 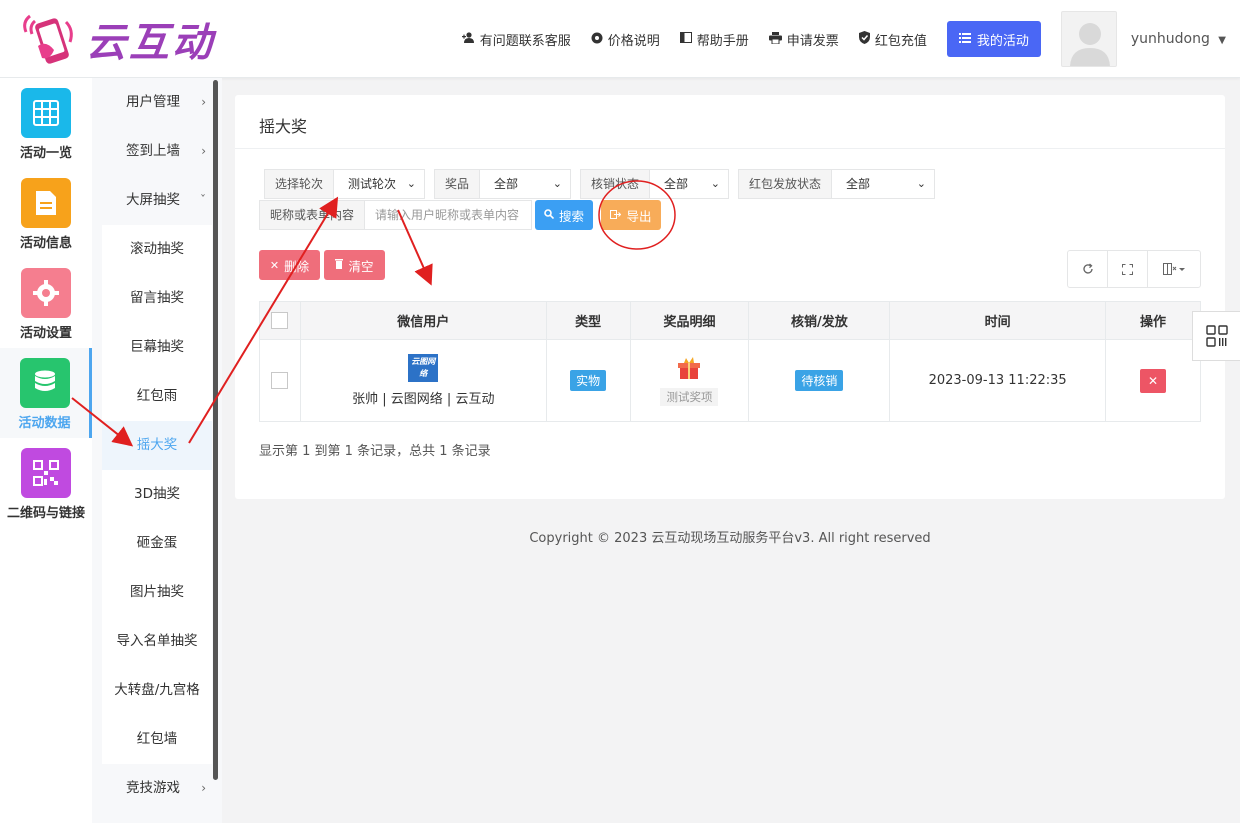 What do you see at coordinates (516, 39) in the screenshot?
I see `contact-support-link: 有问题联系客服` at bounding box center [516, 39].